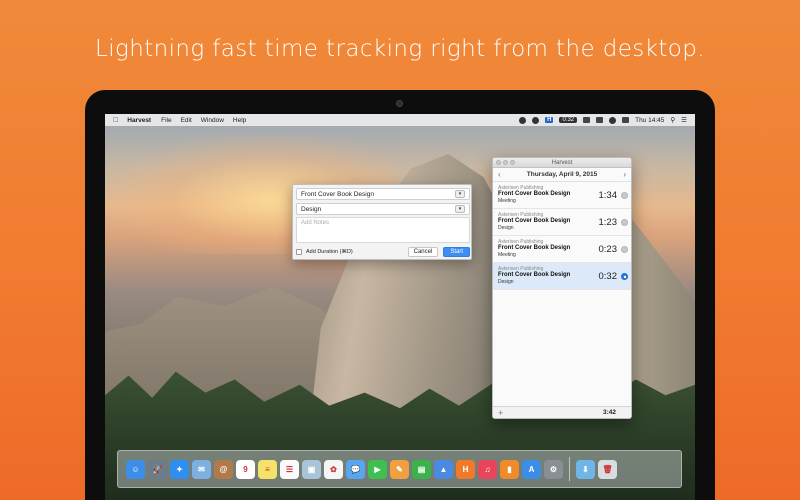 This screenshot has height=500, width=800. Describe the element at coordinates (609, 412) in the screenshot. I see `daily-total: 3:42` at that location.